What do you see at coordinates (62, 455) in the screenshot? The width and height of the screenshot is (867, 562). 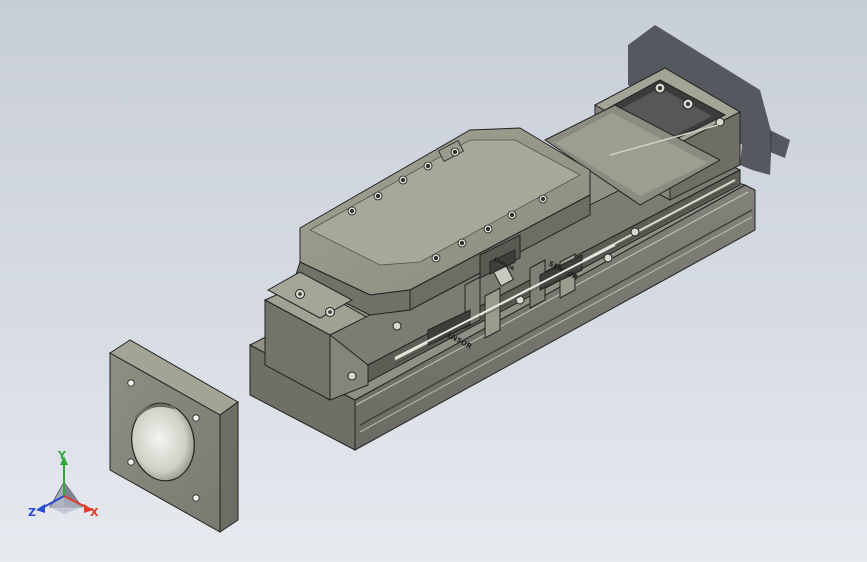 I see `y-axis-label: Y` at bounding box center [62, 455].